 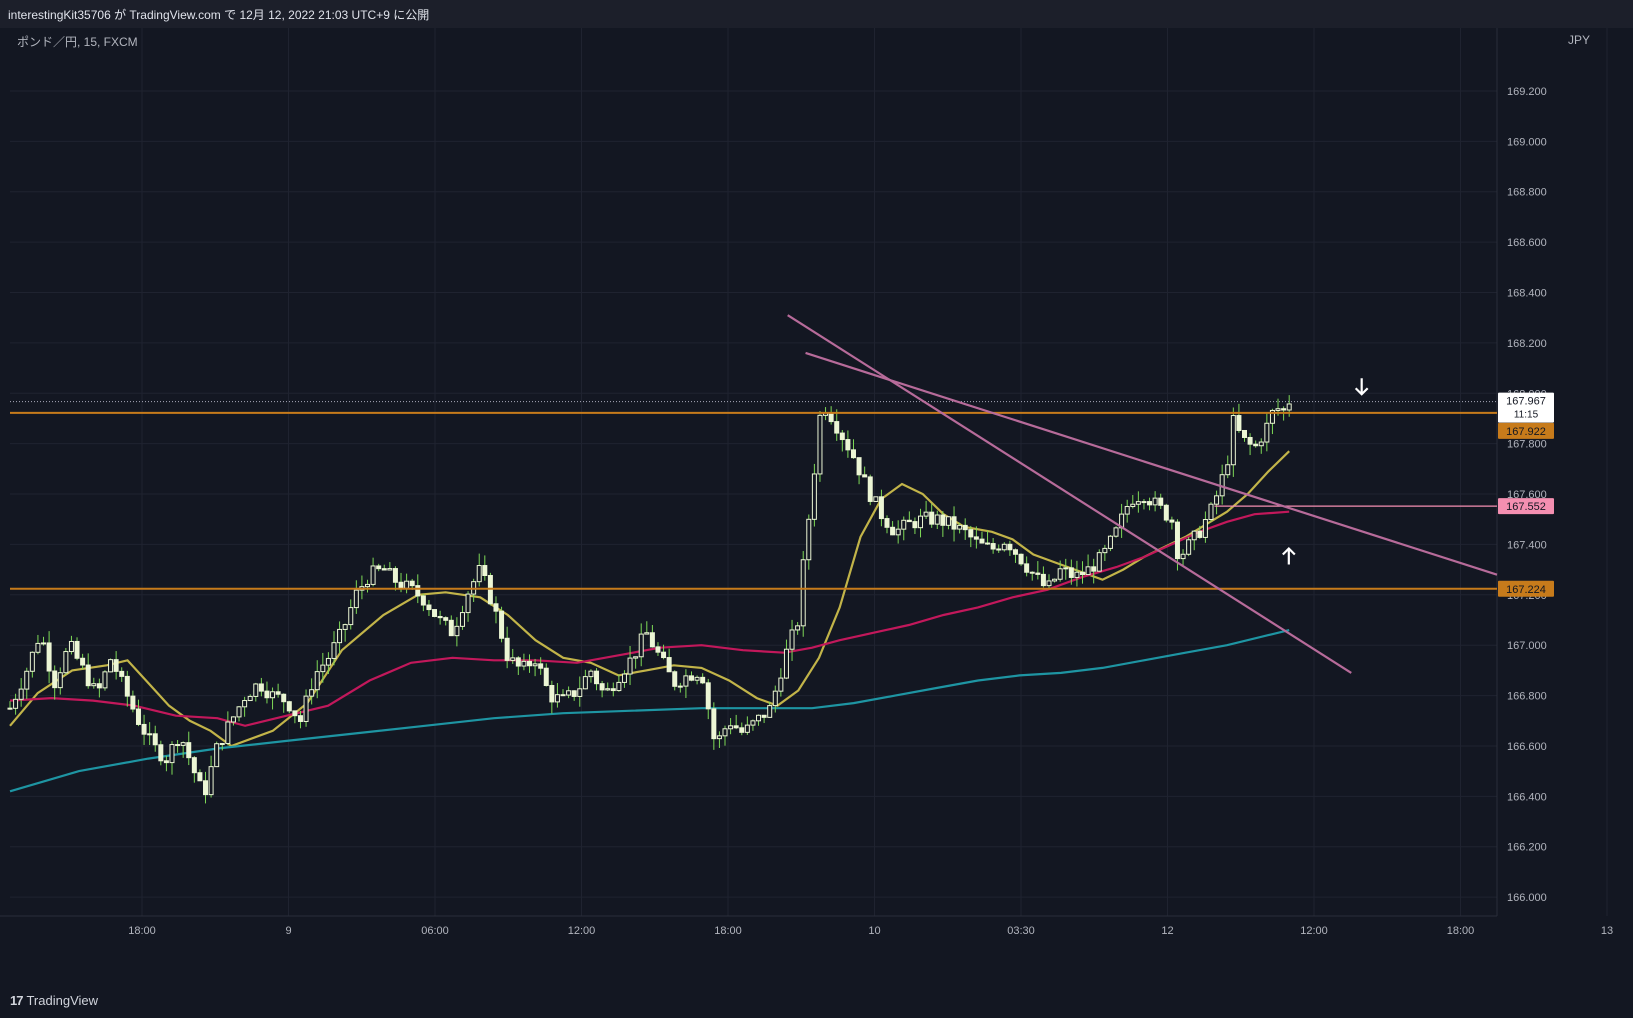 I want to click on price-label-time: 11:15, so click(x=1526, y=415).